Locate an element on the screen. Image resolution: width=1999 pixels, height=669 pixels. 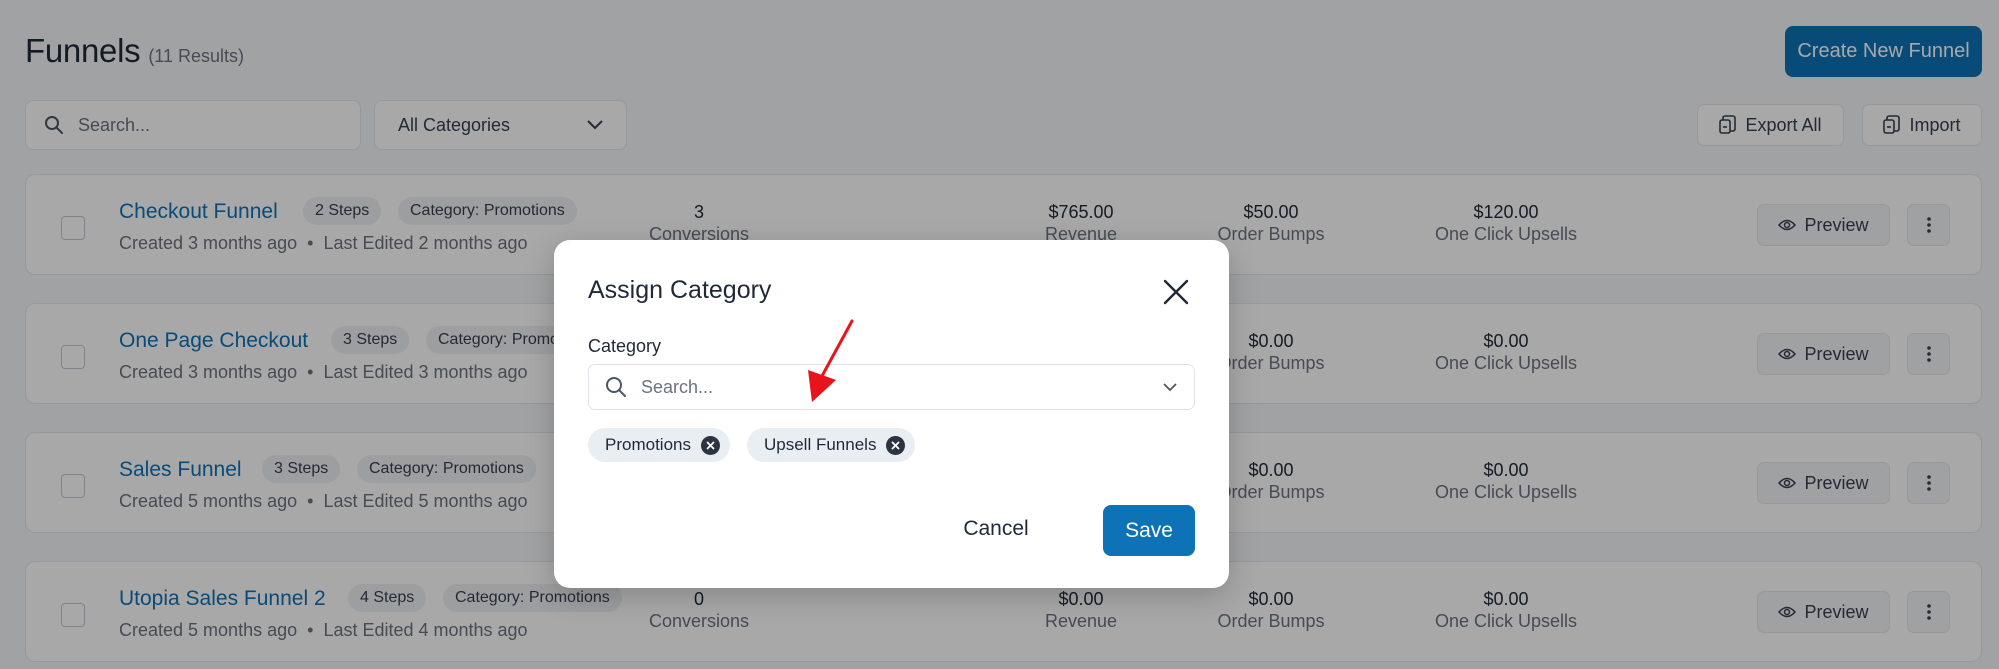
chip-label: Promotions is located at coordinates (648, 444).